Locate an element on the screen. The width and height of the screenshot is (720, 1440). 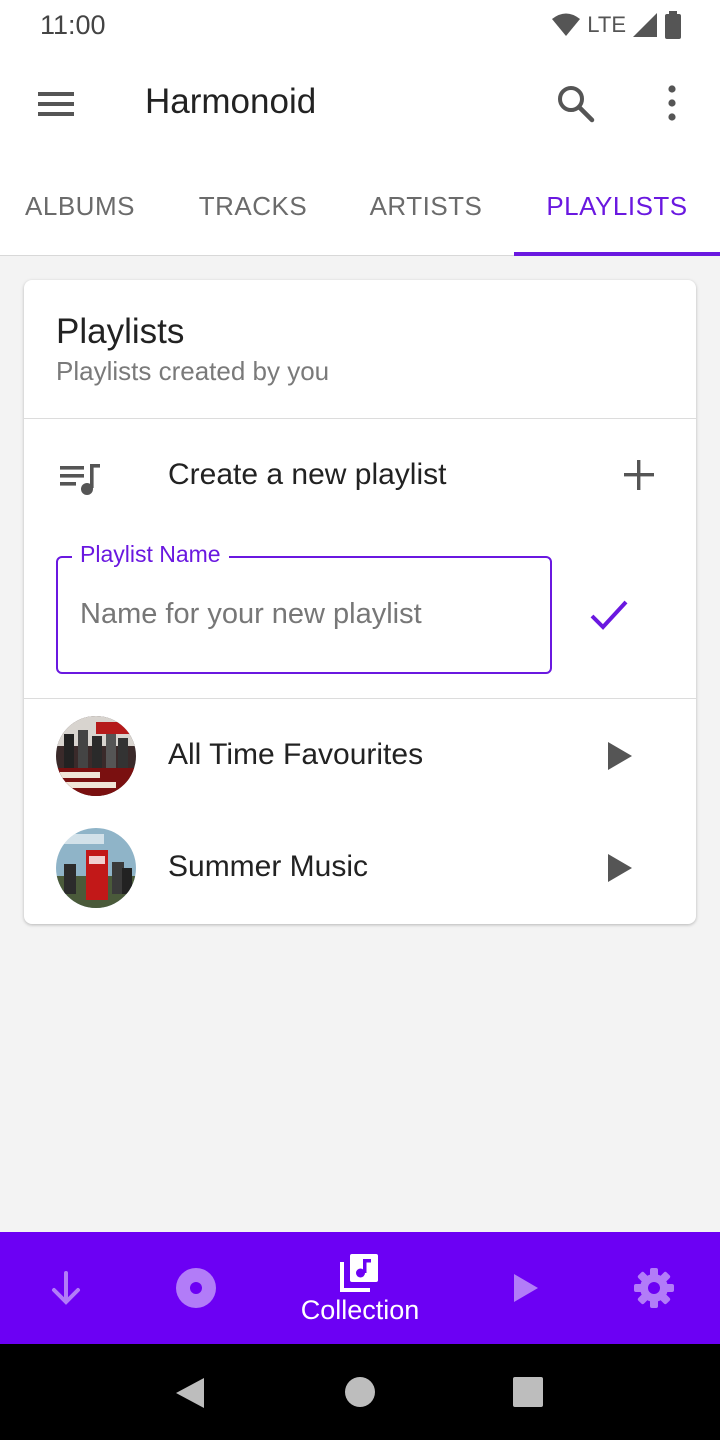
playlist-item: Summer Music is located at coordinates (360, 868).